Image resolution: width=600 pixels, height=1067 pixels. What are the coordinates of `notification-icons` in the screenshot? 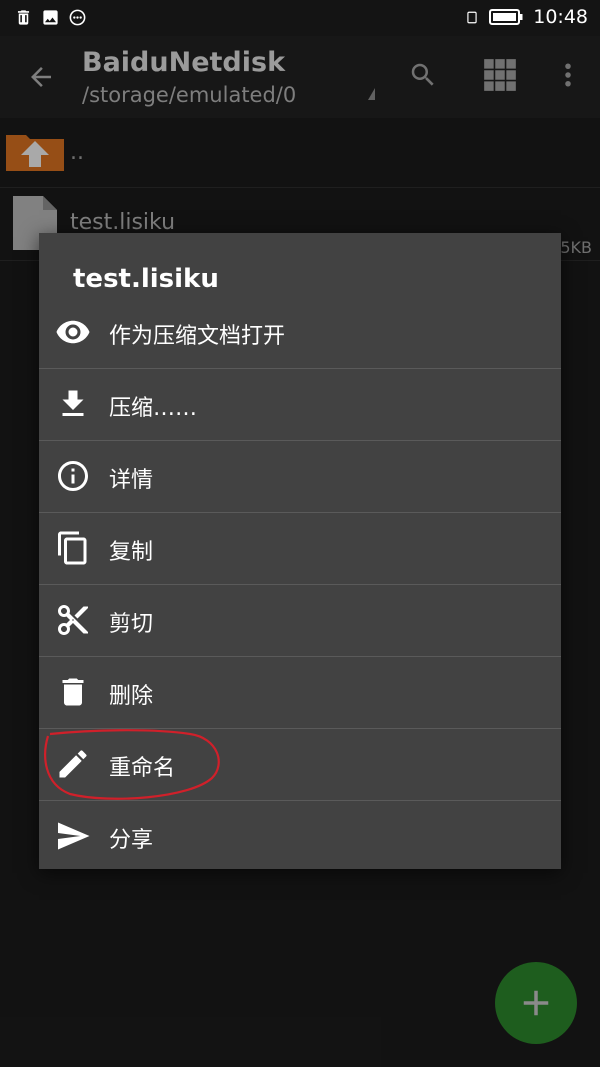 It's located at (50, 17).